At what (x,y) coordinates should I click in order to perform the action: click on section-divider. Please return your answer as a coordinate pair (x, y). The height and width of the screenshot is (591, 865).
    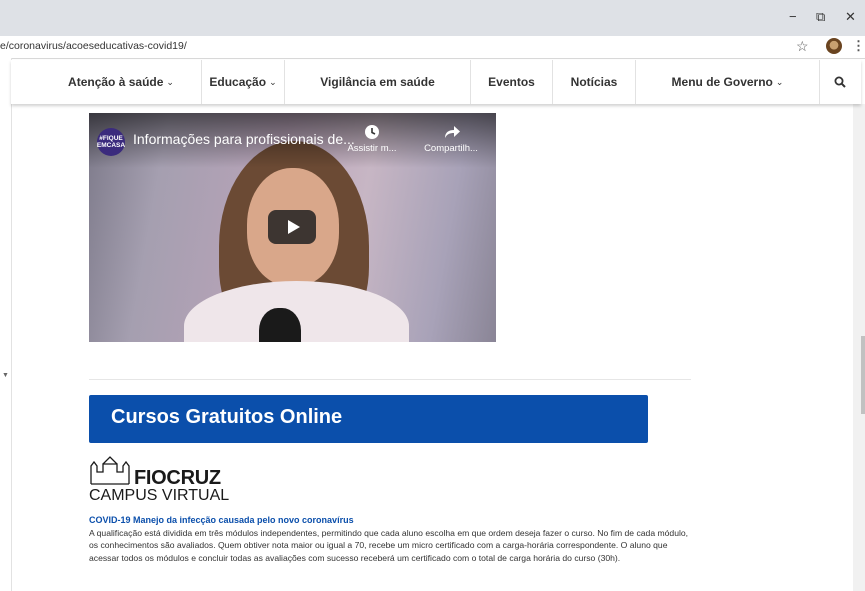
    Looking at the image, I should click on (390, 379).